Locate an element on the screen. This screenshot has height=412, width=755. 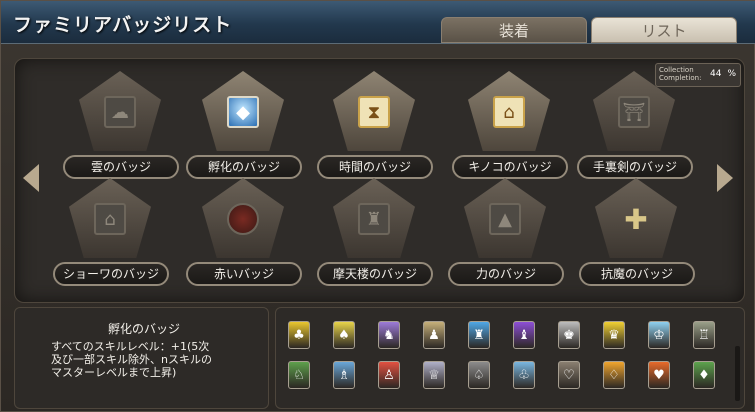
badge-mushroom: ⌂ キノコのバッジ is located at coordinates (510, 126).